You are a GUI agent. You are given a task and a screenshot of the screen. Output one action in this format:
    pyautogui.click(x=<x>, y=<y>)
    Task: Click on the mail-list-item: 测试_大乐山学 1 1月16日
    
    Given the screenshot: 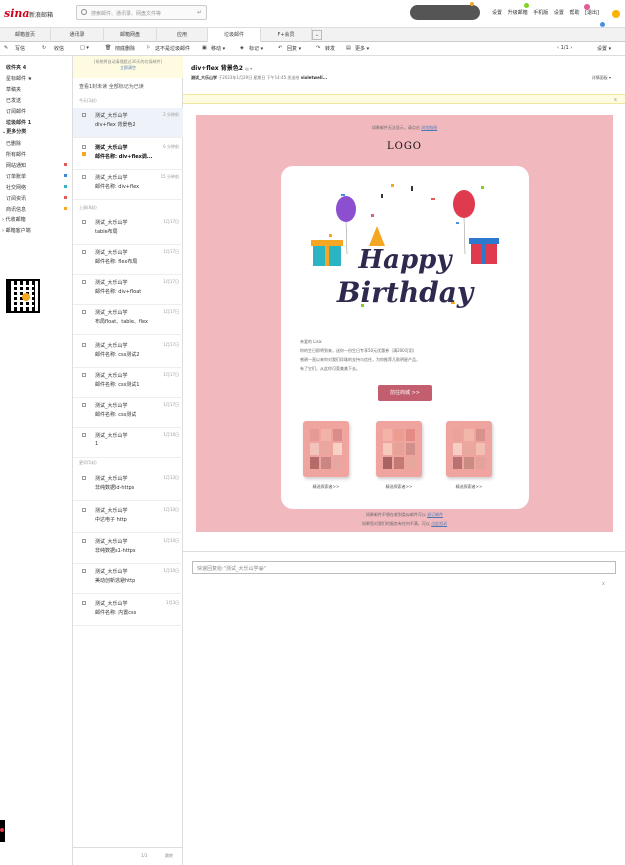 What is the action you would take?
    pyautogui.click(x=128, y=443)
    